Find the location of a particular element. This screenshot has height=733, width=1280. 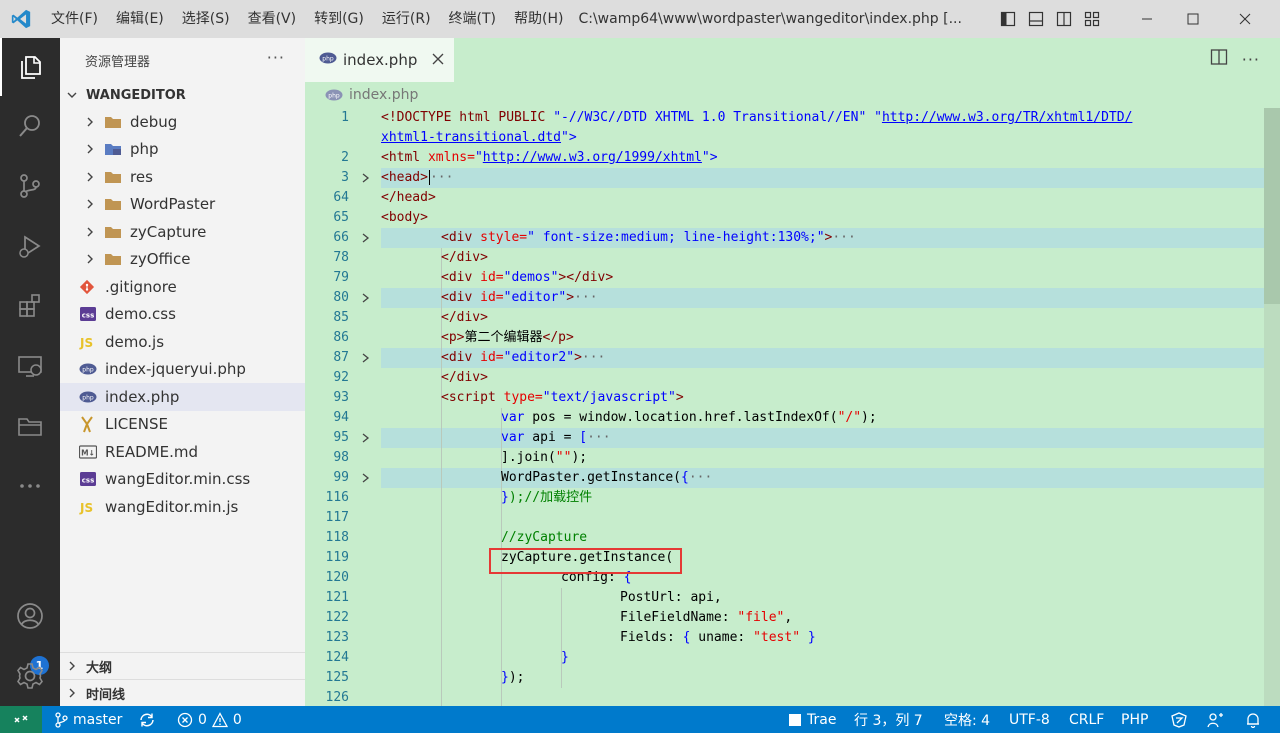

tree-file-item: LICENSE is located at coordinates (182, 425).